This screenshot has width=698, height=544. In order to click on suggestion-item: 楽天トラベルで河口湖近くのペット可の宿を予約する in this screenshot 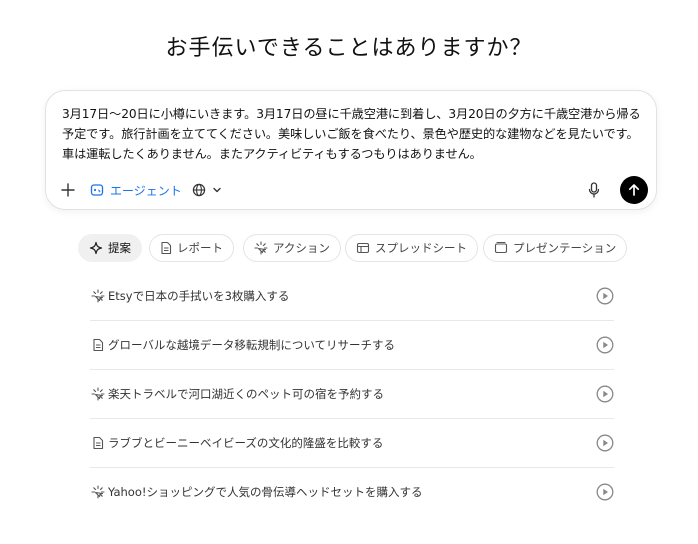, I will do `click(352, 394)`.